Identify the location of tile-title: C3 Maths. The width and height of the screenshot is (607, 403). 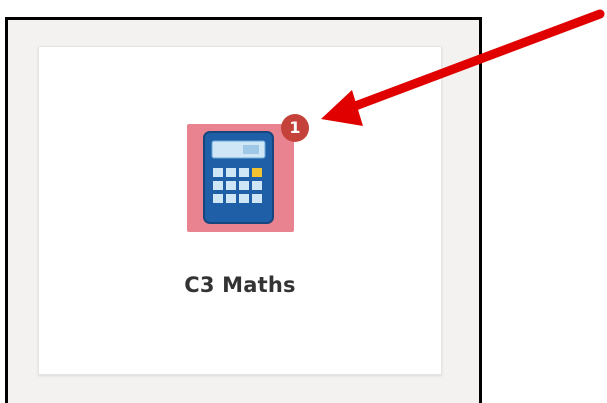
(240, 285).